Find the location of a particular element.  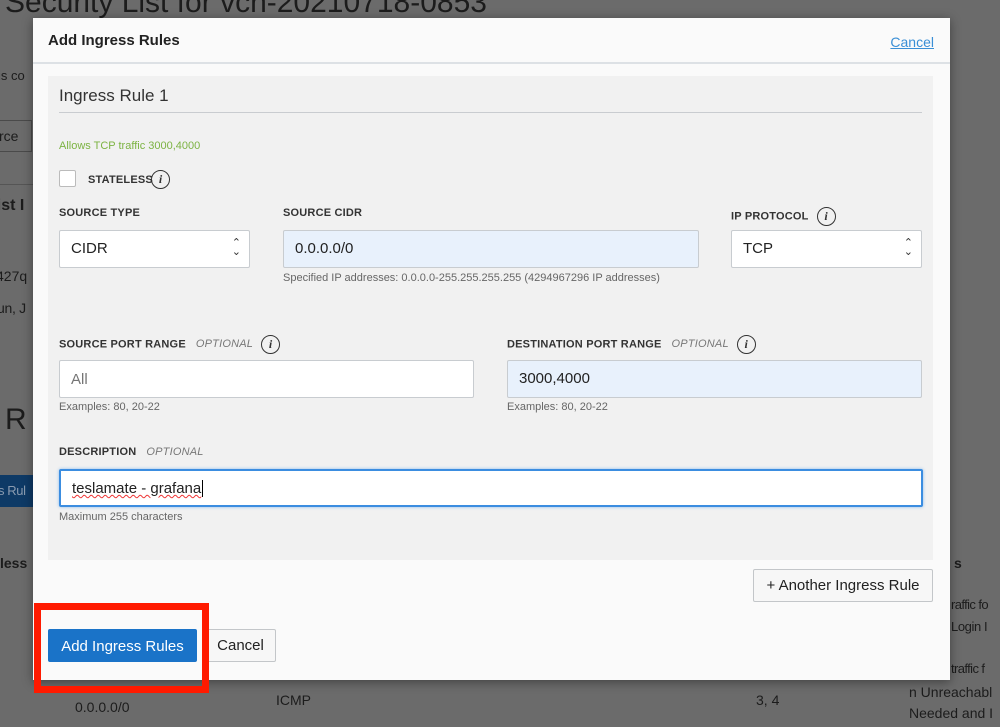

dest-port-input: 3000,4000 is located at coordinates (714, 379).